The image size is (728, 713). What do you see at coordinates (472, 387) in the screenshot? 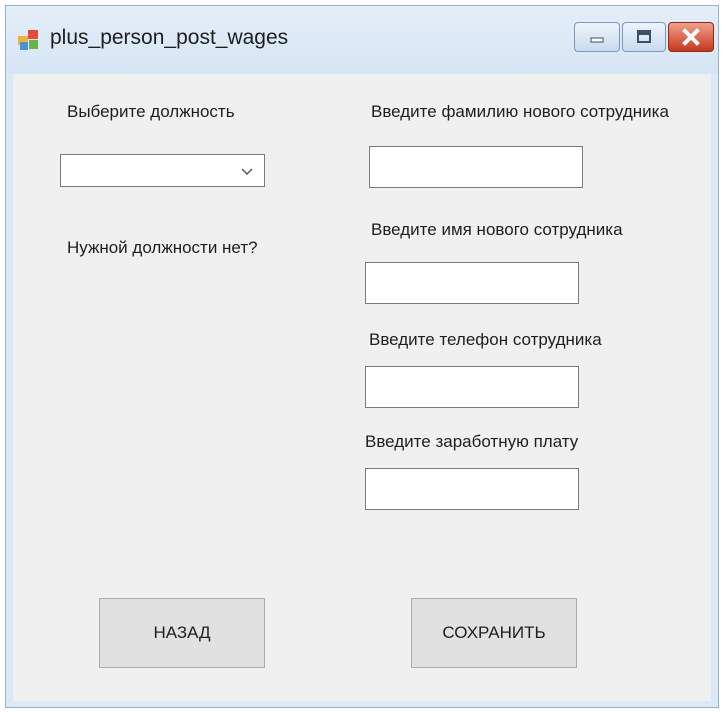
I see `phone-input` at bounding box center [472, 387].